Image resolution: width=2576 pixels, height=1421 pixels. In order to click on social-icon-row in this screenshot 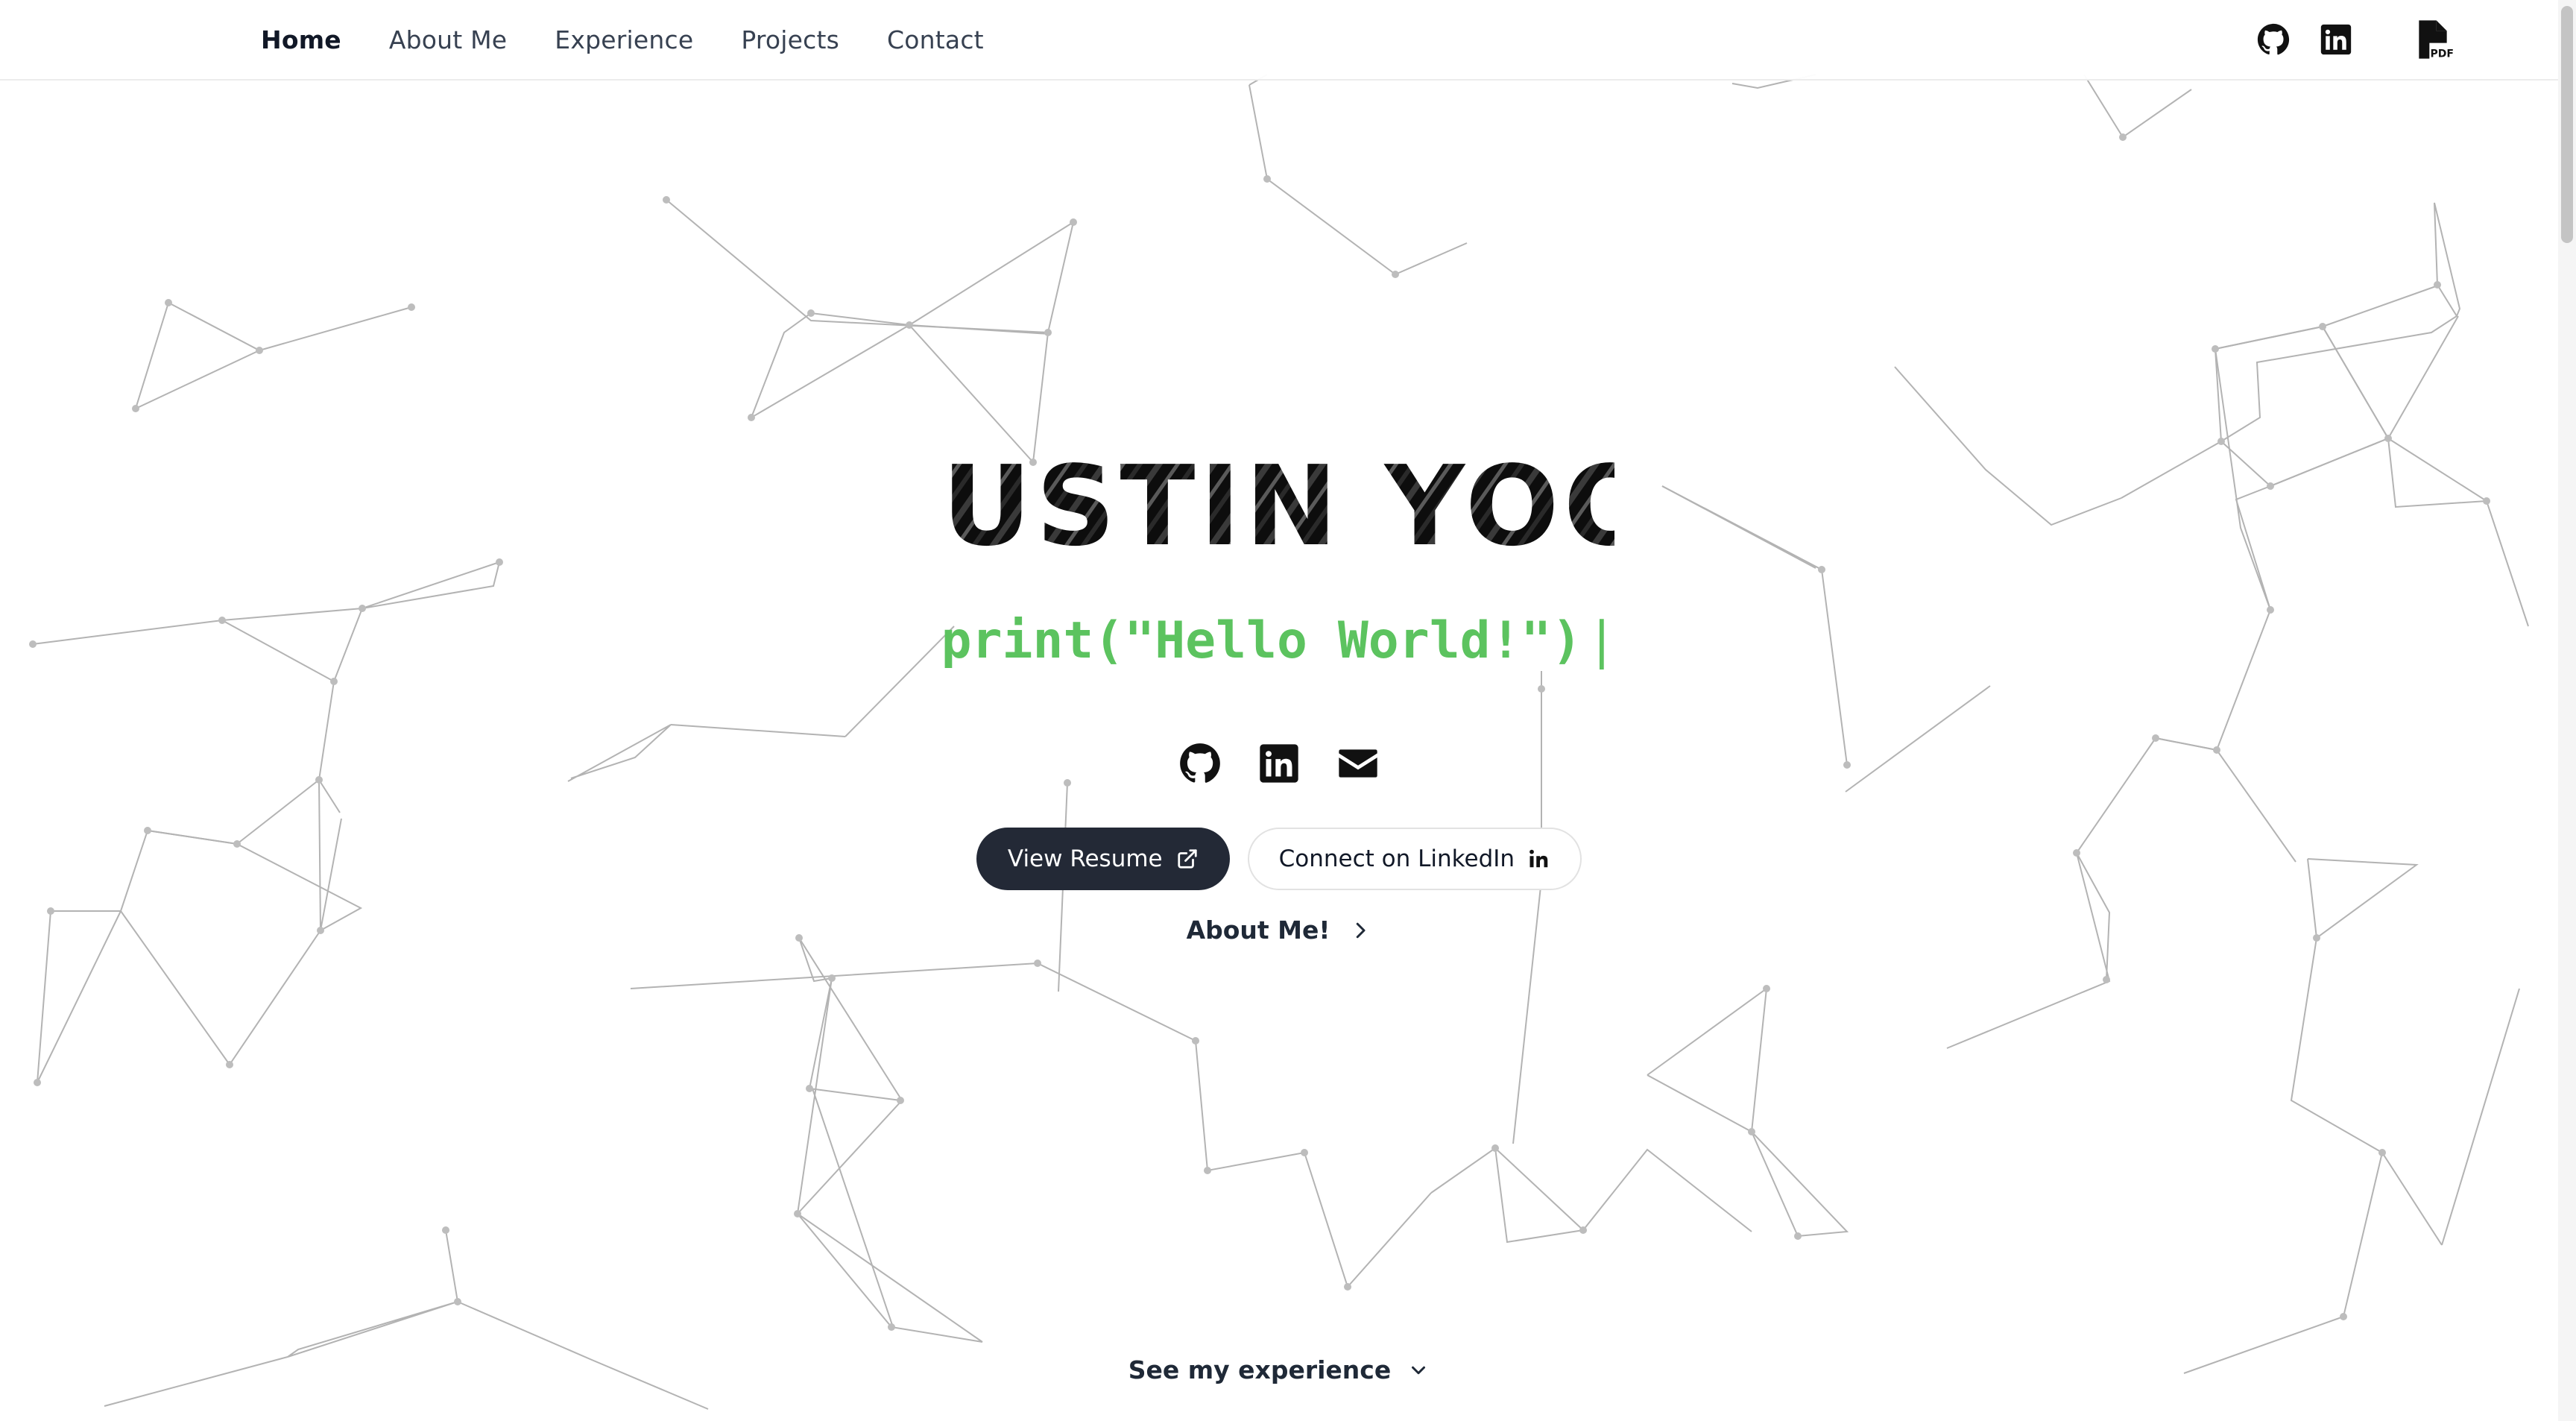, I will do `click(1279, 763)`.